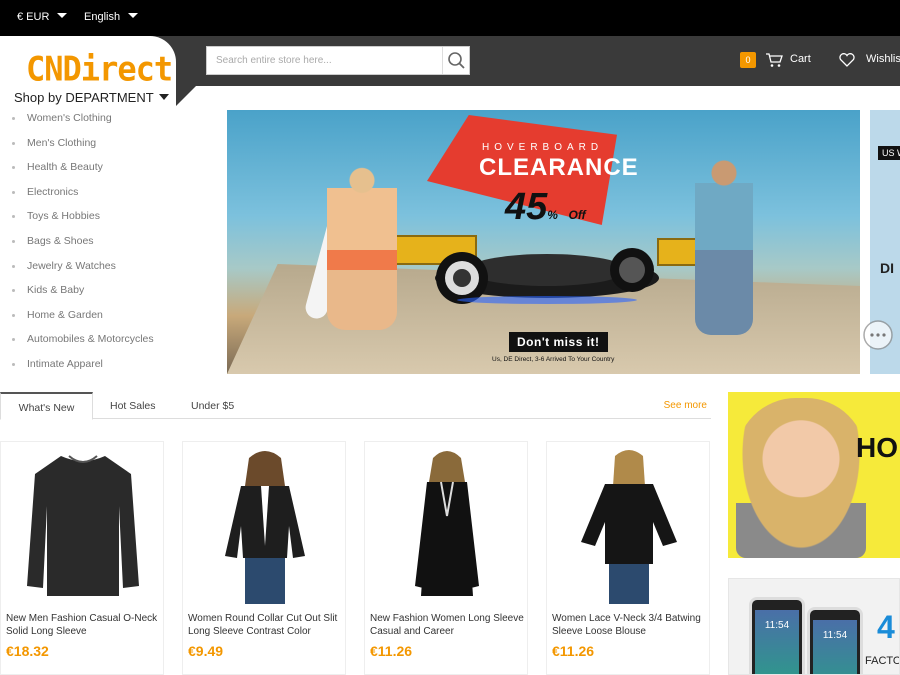 This screenshot has height=675, width=900. Describe the element at coordinates (83, 124) in the screenshot. I see `category-item: Women's Clothing` at that location.